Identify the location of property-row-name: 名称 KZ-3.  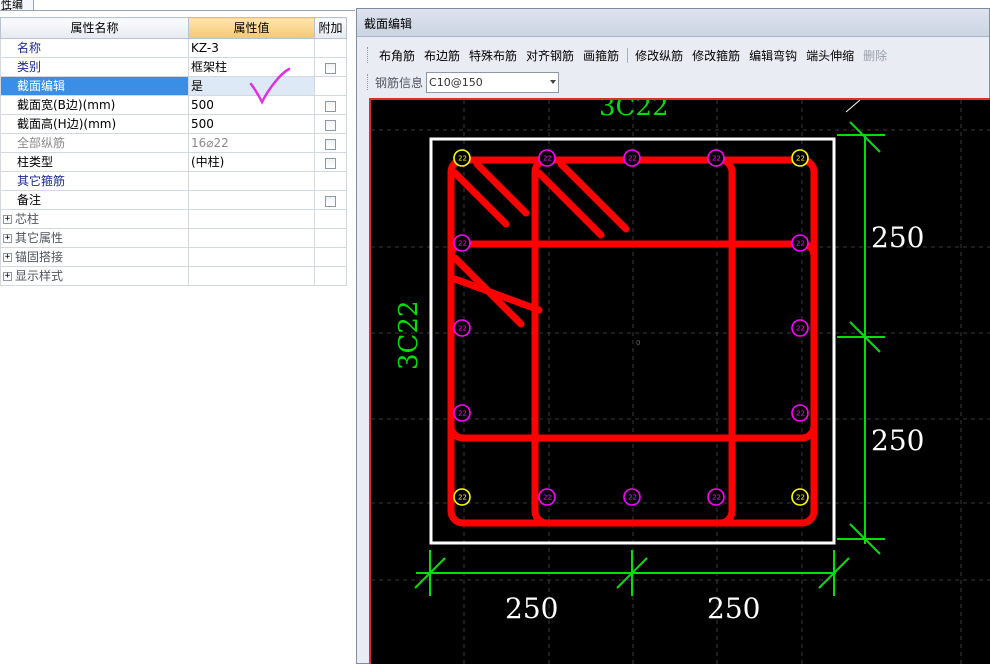
(173, 48).